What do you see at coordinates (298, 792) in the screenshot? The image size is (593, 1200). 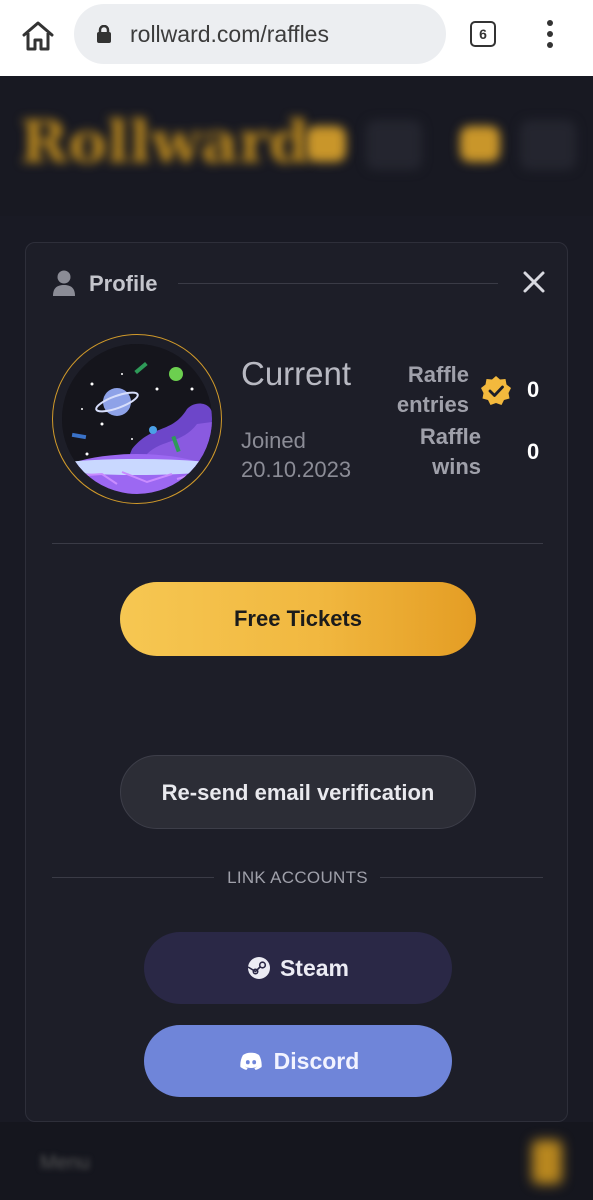 I see `resend-verification-button: Re-send email verification` at bounding box center [298, 792].